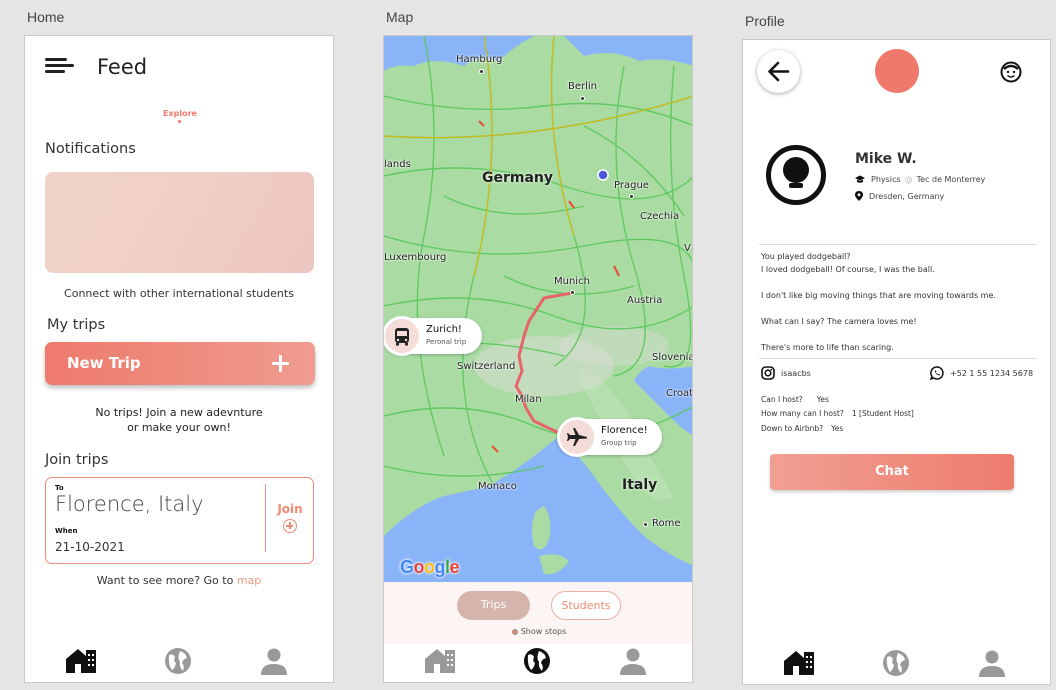 This screenshot has height=690, width=1056. Describe the element at coordinates (454, 567) in the screenshot. I see `google-logo-letter: e` at that location.